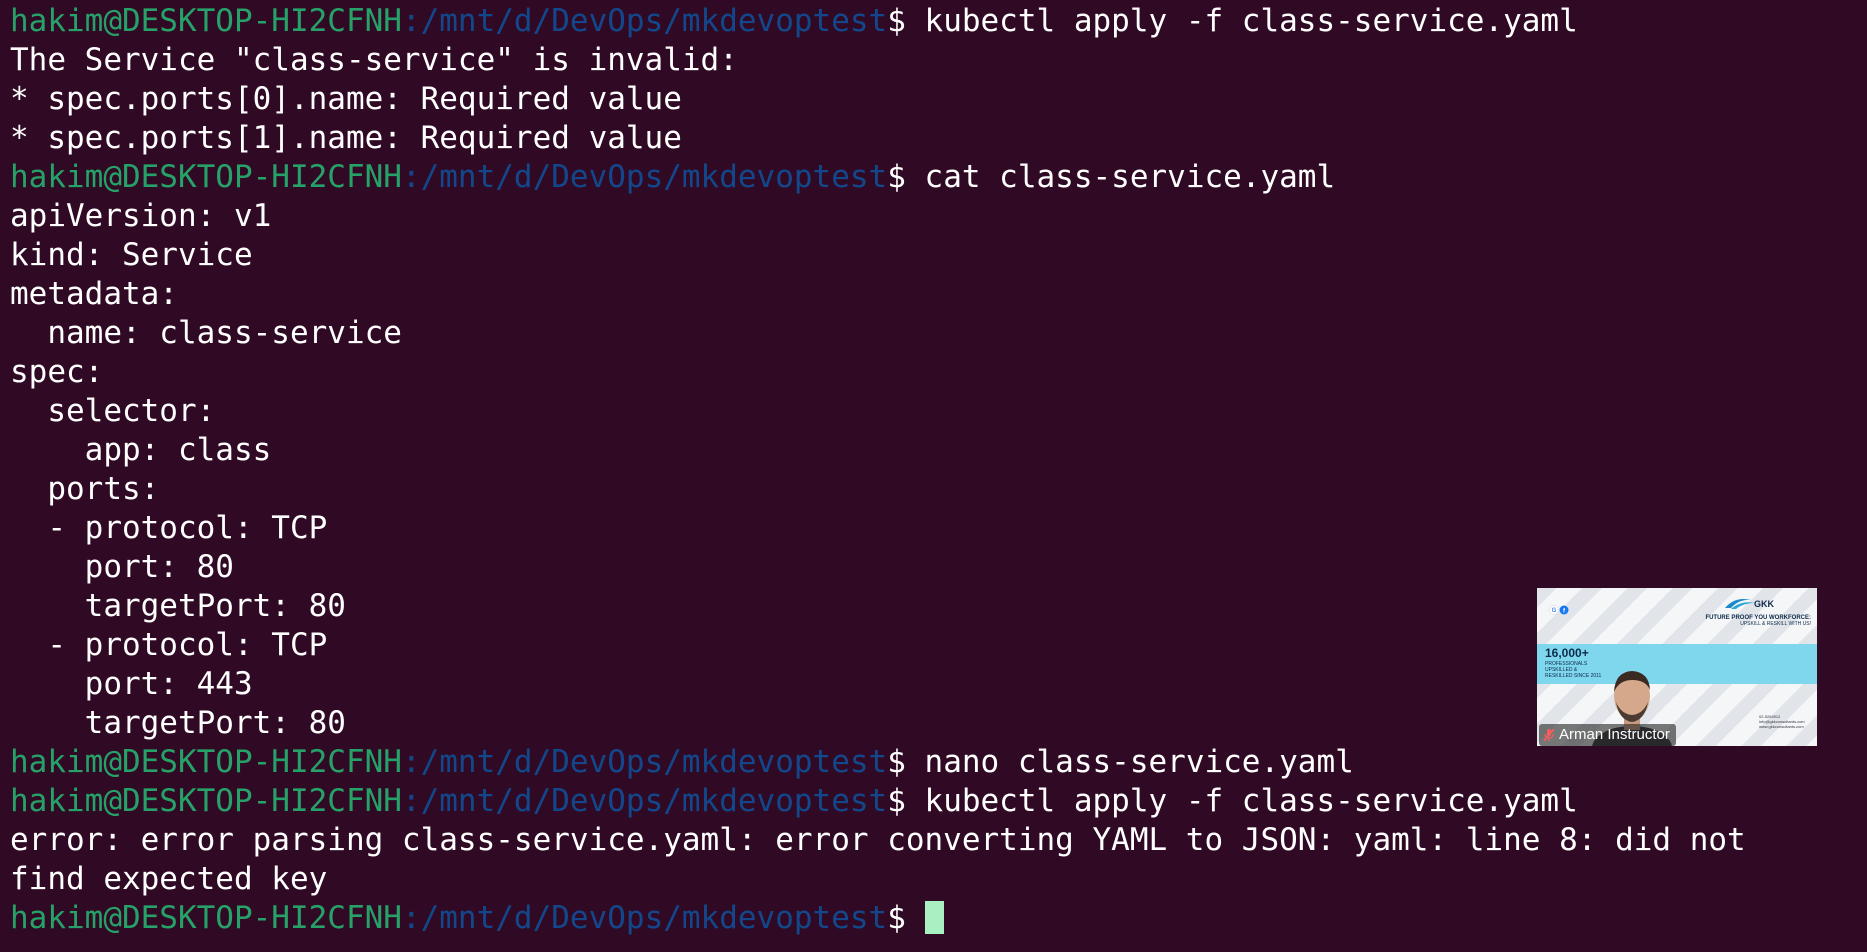 This screenshot has height=952, width=1867. What do you see at coordinates (938, 567) in the screenshot?
I see `output-line: port: 80` at bounding box center [938, 567].